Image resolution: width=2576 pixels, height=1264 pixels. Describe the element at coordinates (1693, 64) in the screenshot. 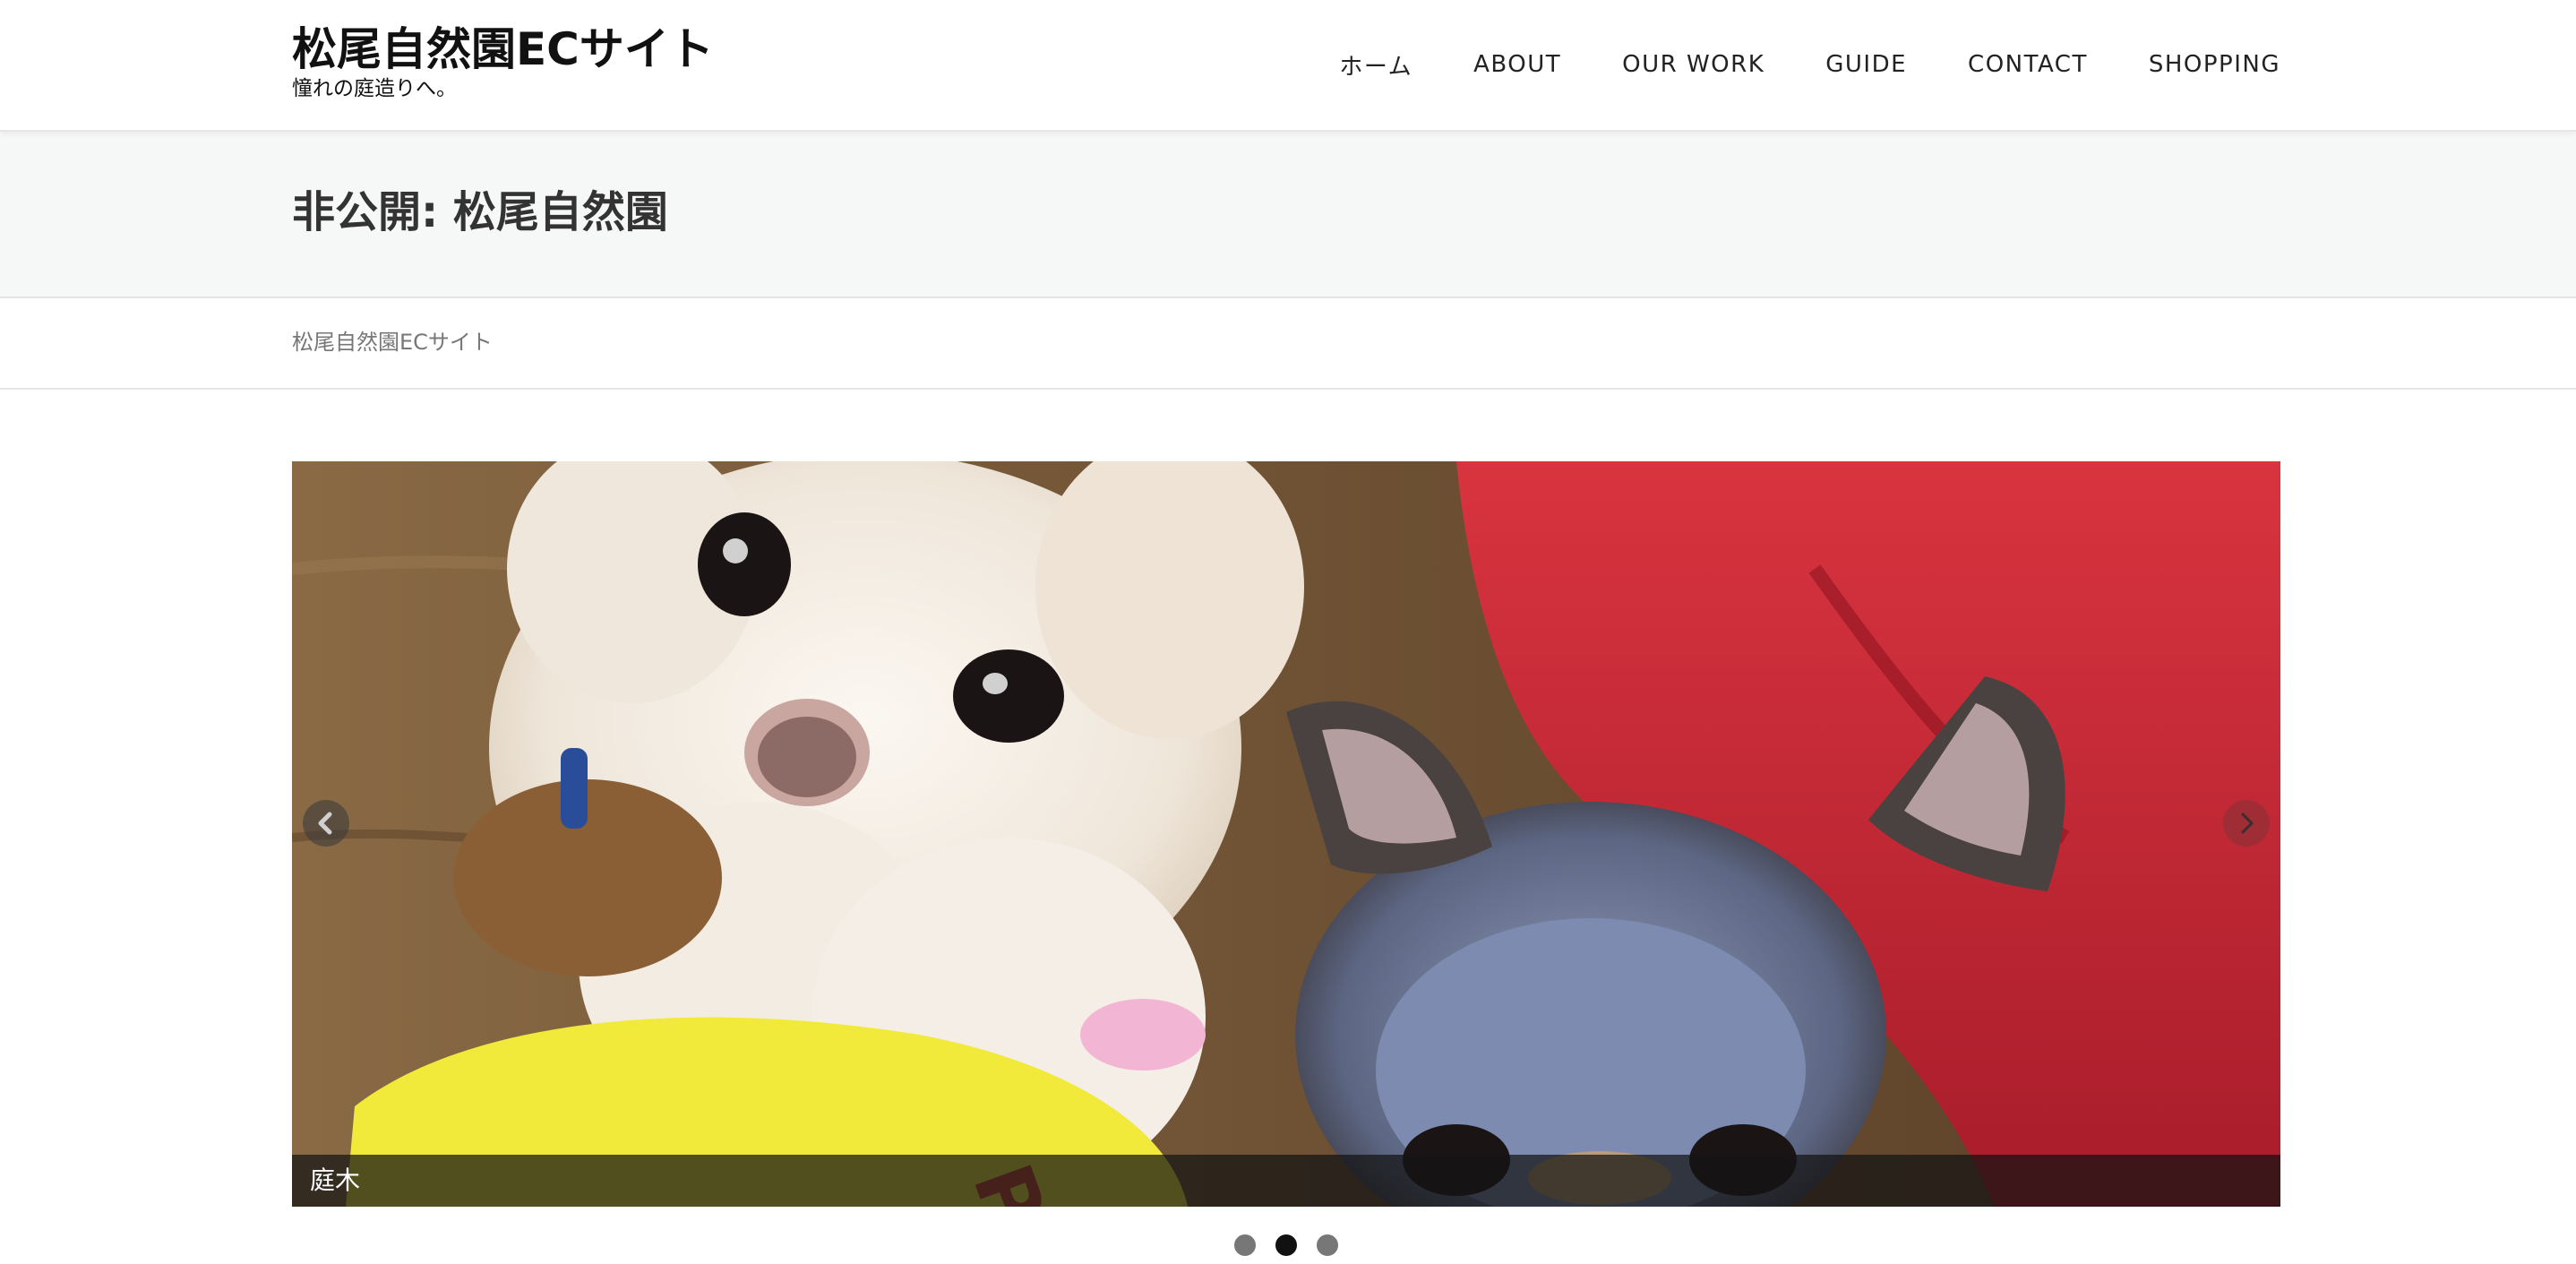

I see `nav-item-our-work: OUR WORK` at that location.